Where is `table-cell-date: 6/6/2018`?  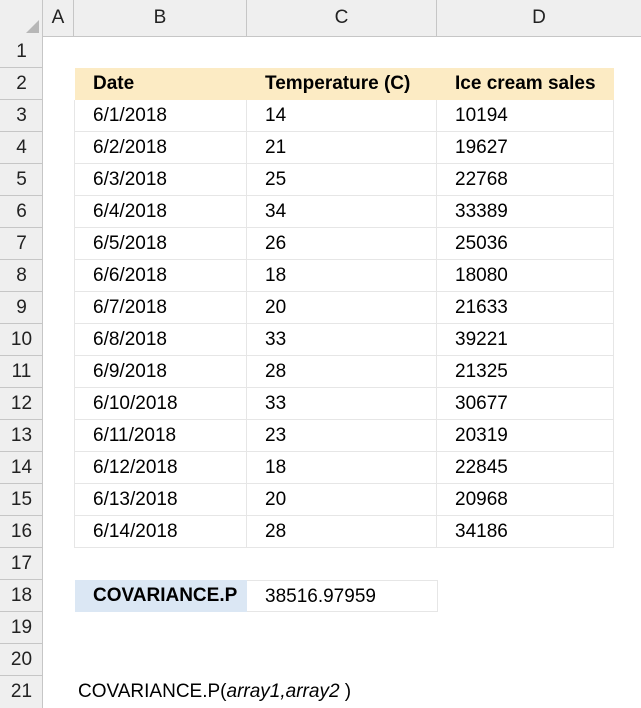 table-cell-date: 6/6/2018 is located at coordinates (160, 276).